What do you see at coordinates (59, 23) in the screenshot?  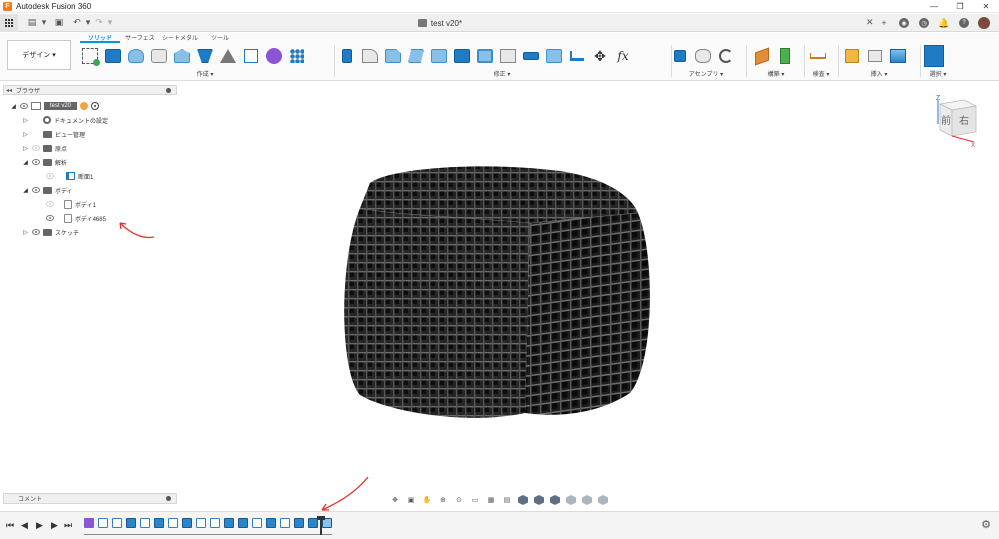 I see `save-icon: ▣` at bounding box center [59, 23].